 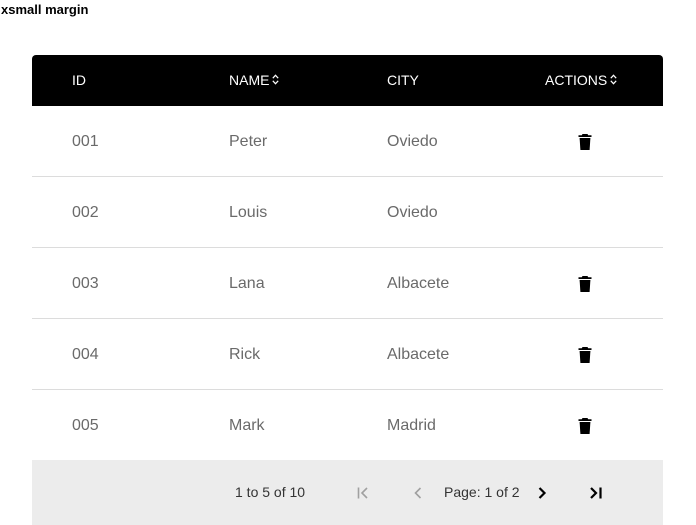 What do you see at coordinates (85, 425) in the screenshot?
I see `cell-id: 005` at bounding box center [85, 425].